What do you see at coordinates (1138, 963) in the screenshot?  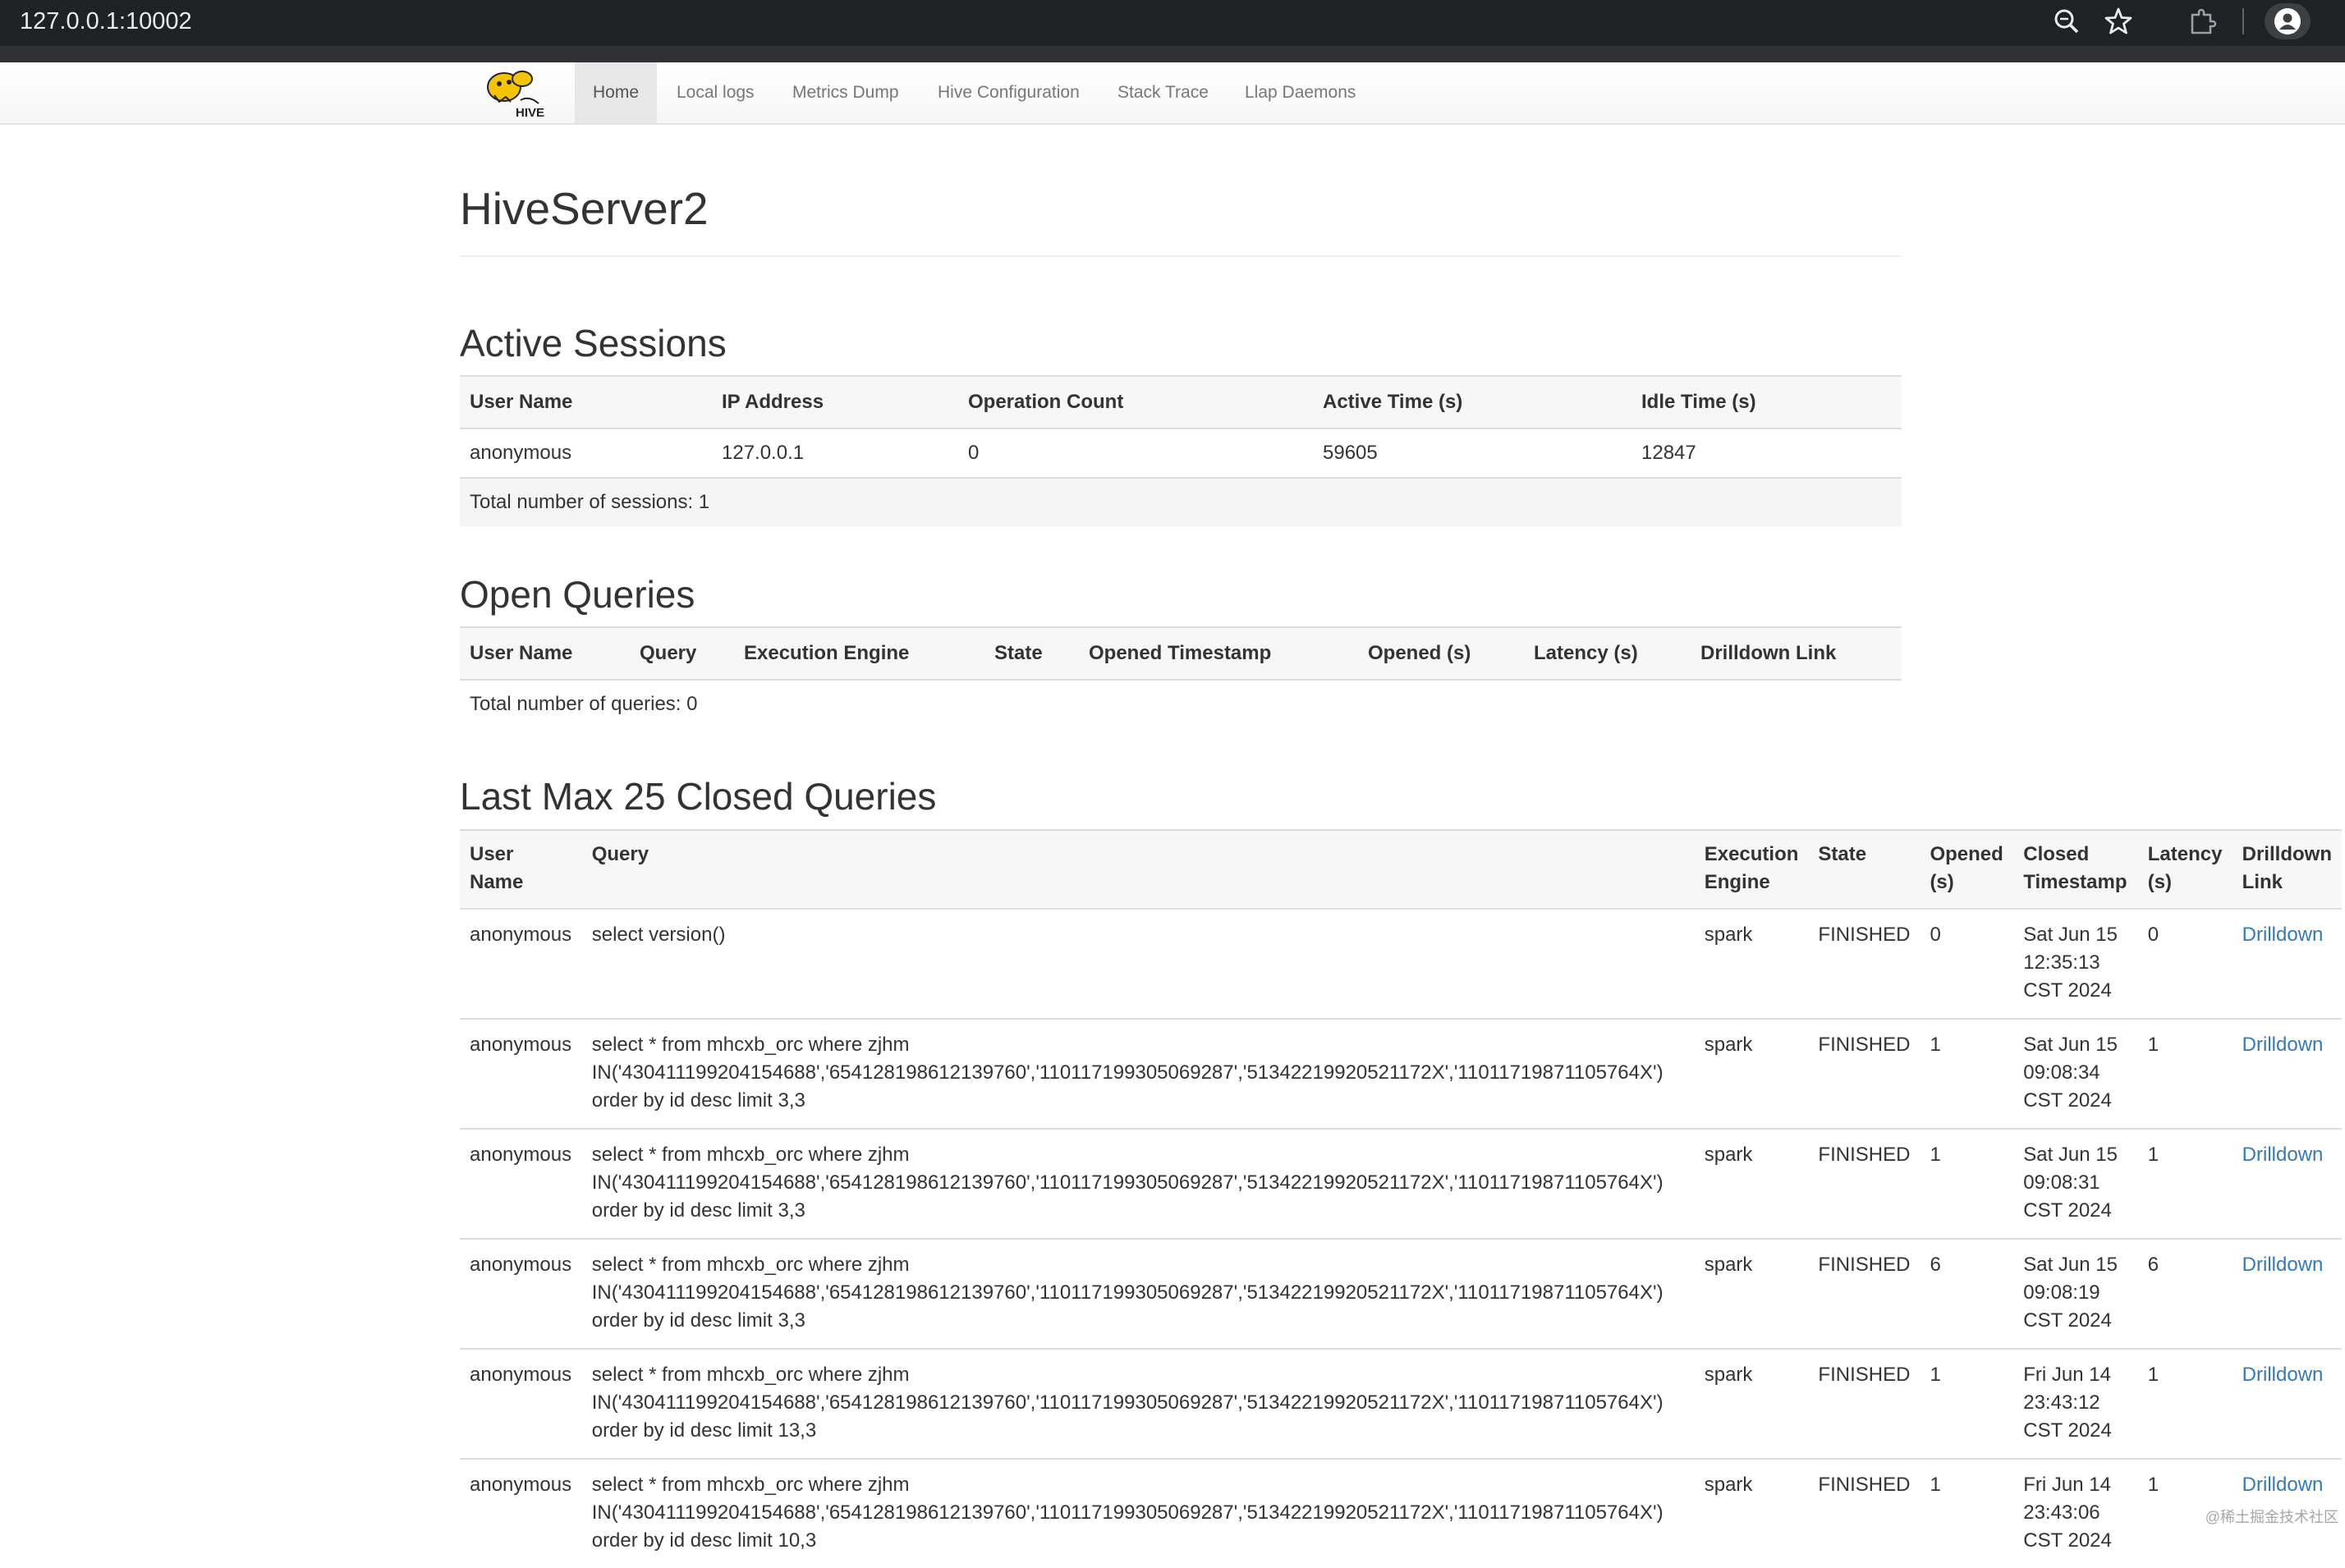 I see `query-text: select version()` at bounding box center [1138, 963].